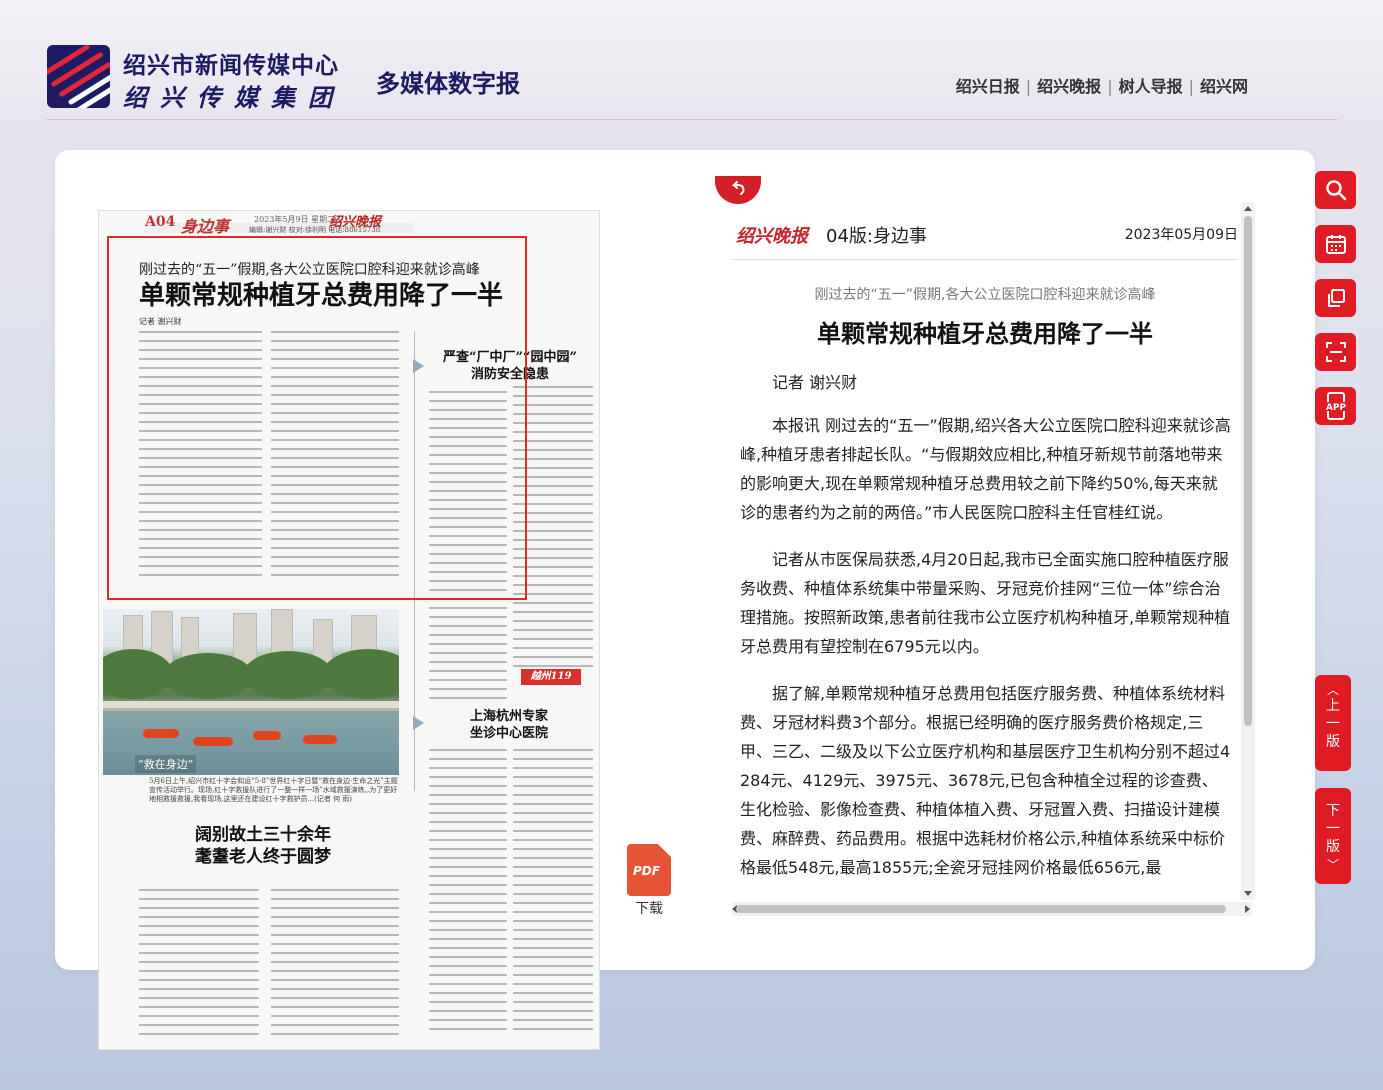 This screenshot has width=1383, height=1090. What do you see at coordinates (234, 97) in the screenshot?
I see `group-name: 绍兴传媒集团` at bounding box center [234, 97].